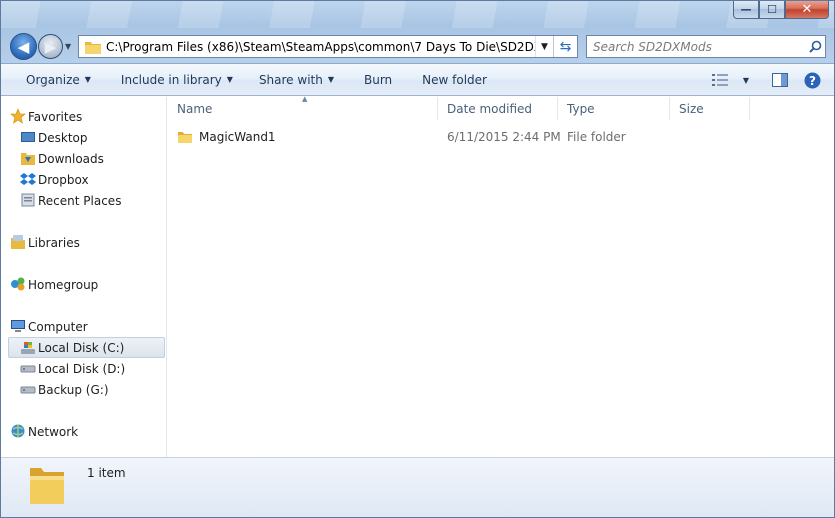 This screenshot has height=518, width=835. I want to click on file-name-cell: MagicWand1, so click(303, 137).